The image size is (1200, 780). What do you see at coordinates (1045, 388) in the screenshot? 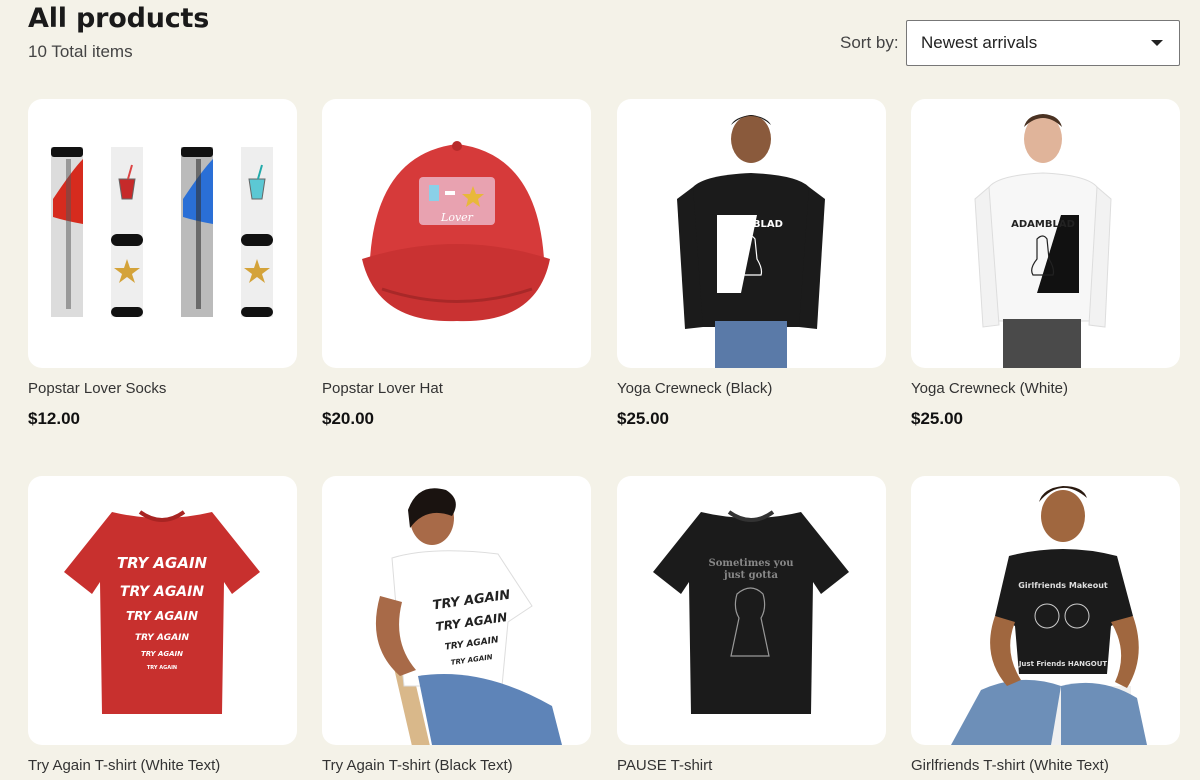
I see `product-name: Yoga Crewneck (White)` at bounding box center [1045, 388].